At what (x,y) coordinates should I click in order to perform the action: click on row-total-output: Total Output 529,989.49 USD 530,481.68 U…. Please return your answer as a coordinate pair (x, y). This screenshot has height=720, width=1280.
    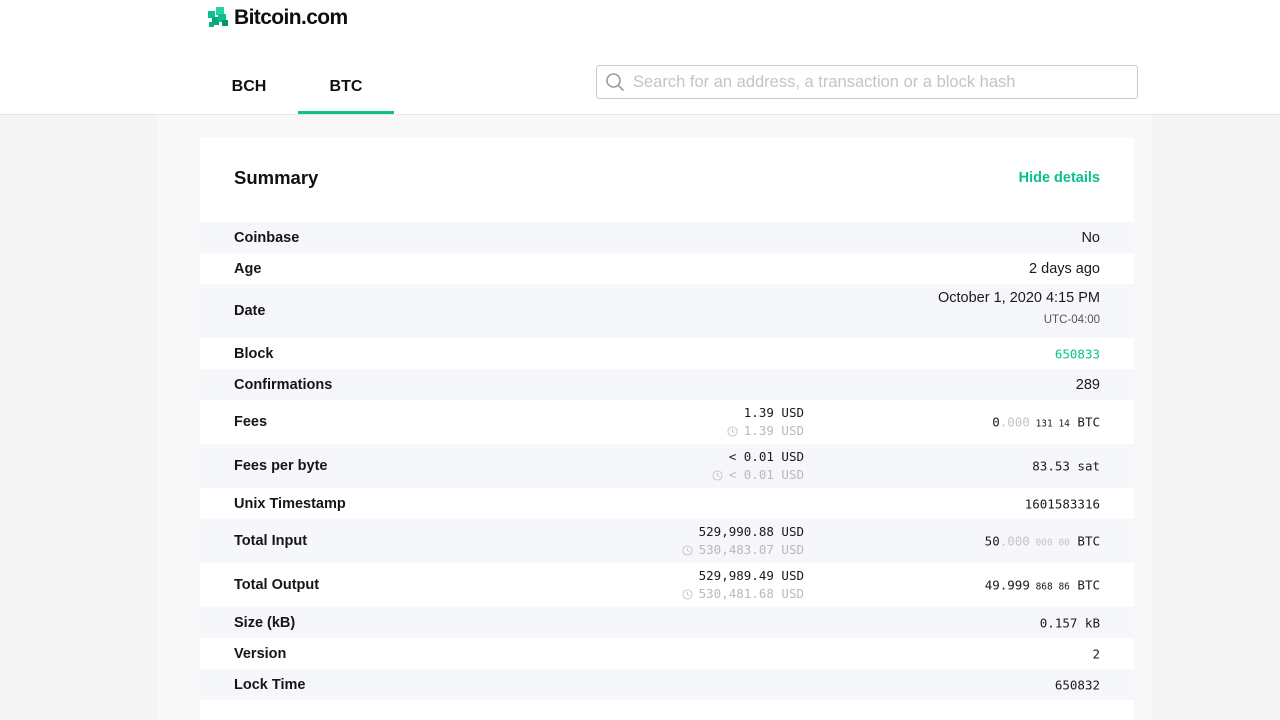
    Looking at the image, I should click on (667, 585).